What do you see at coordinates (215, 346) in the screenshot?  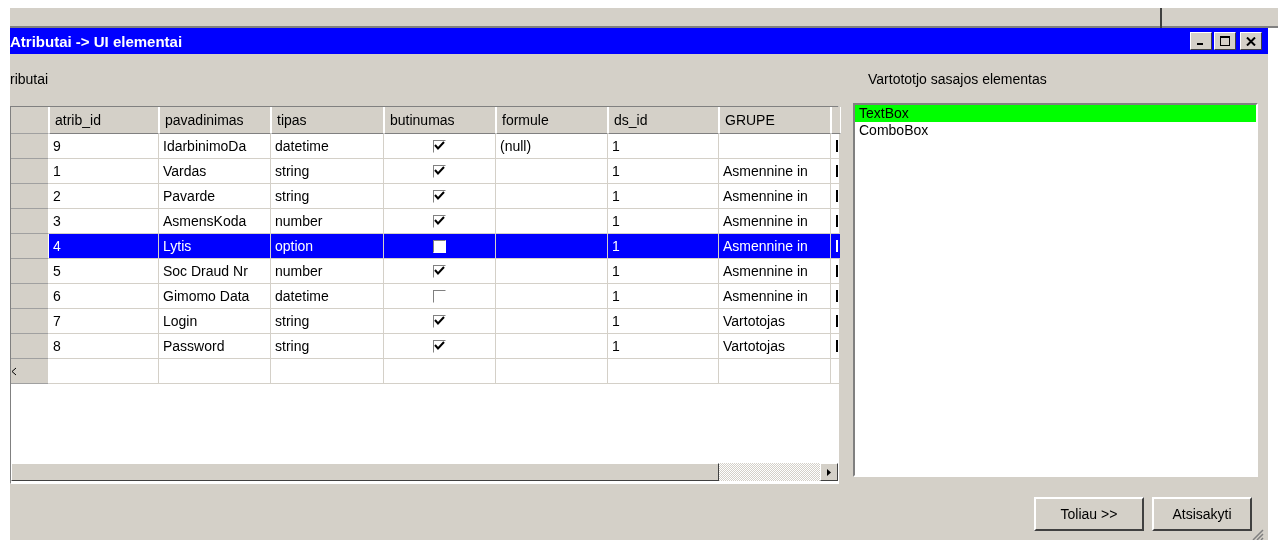 I see `table-cell: Password` at bounding box center [215, 346].